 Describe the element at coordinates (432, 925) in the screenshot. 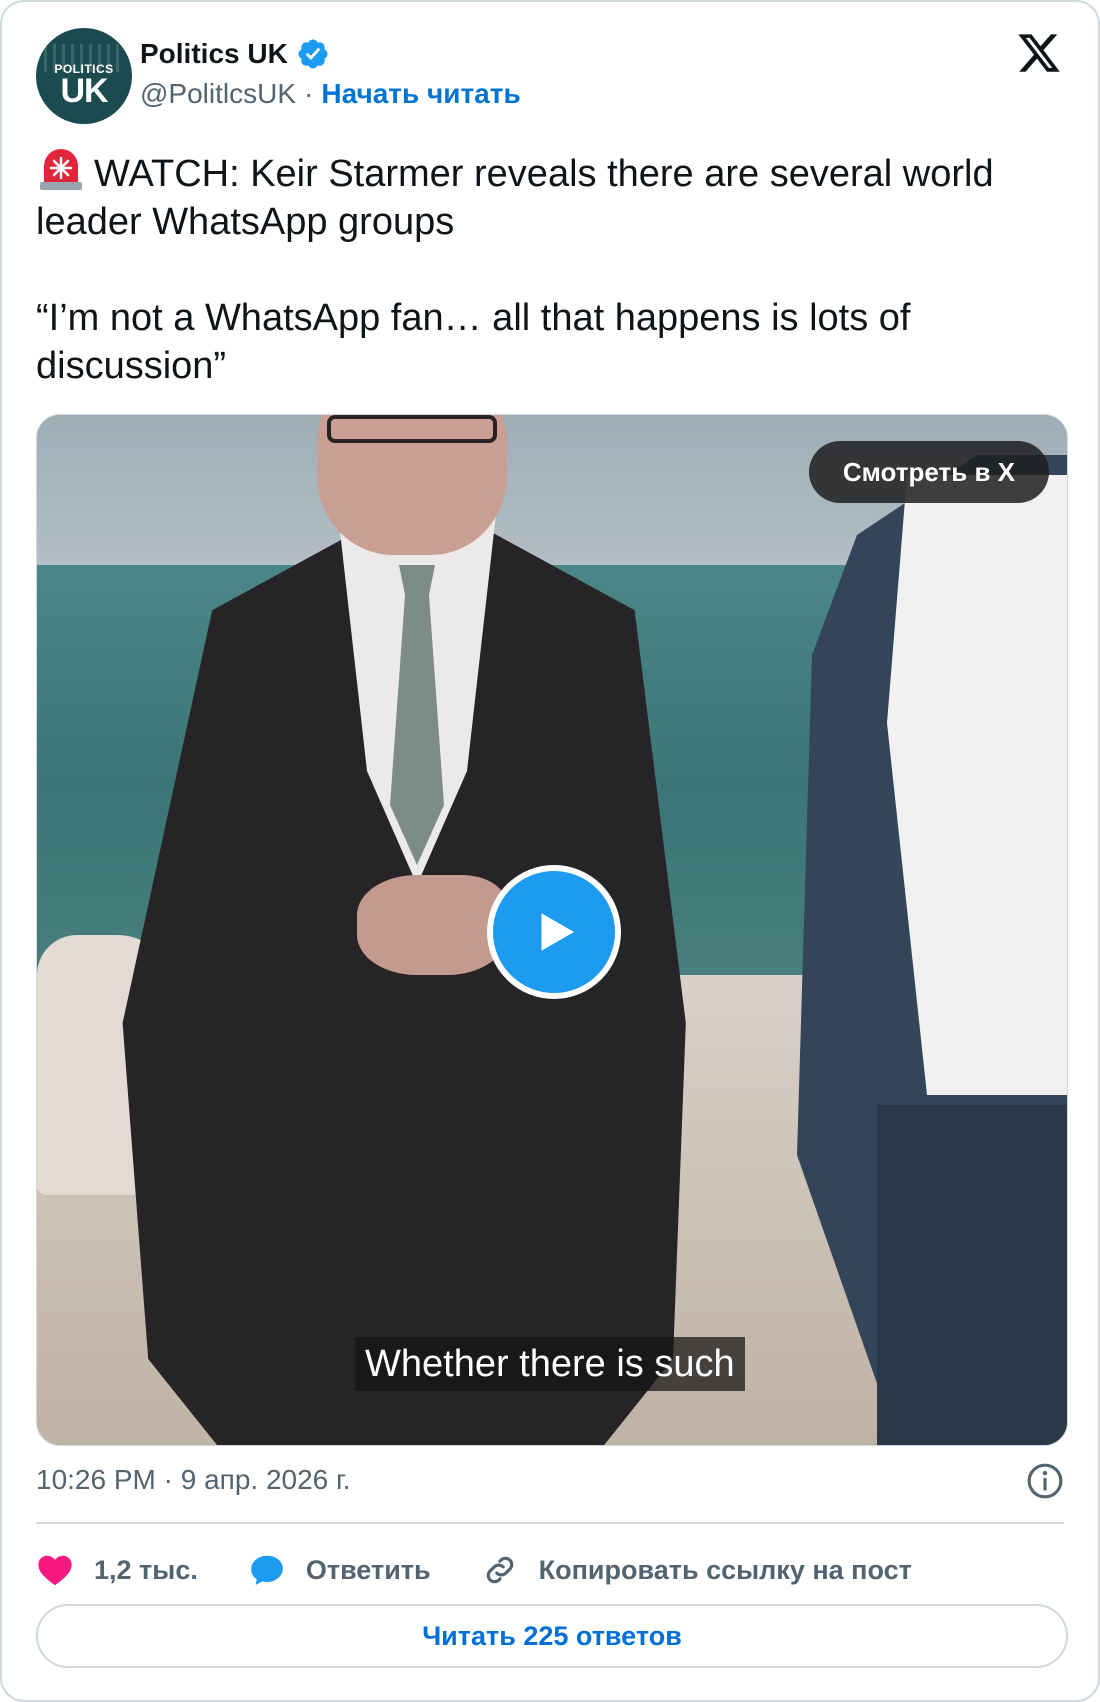

I see `video-person-main-hand` at that location.